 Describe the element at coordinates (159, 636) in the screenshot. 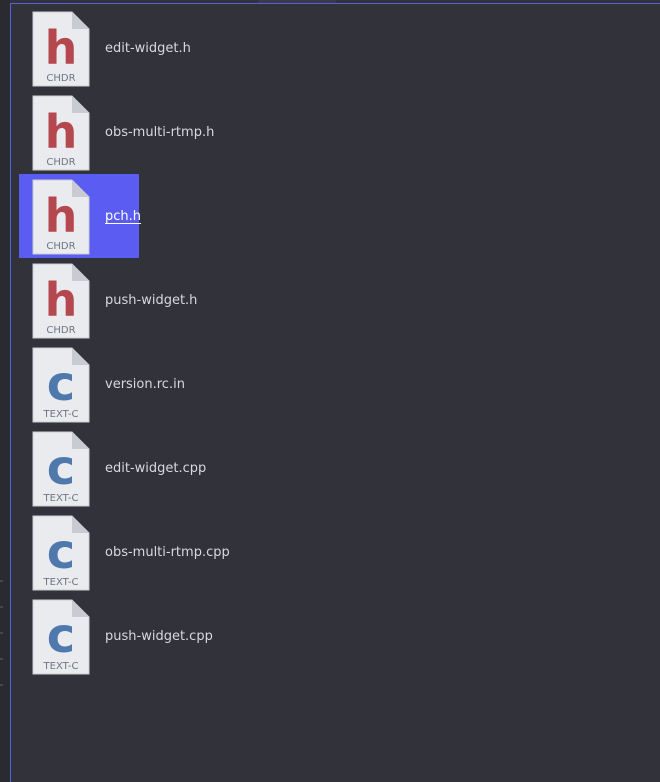

I see `file-name: push-widget.cpp` at that location.